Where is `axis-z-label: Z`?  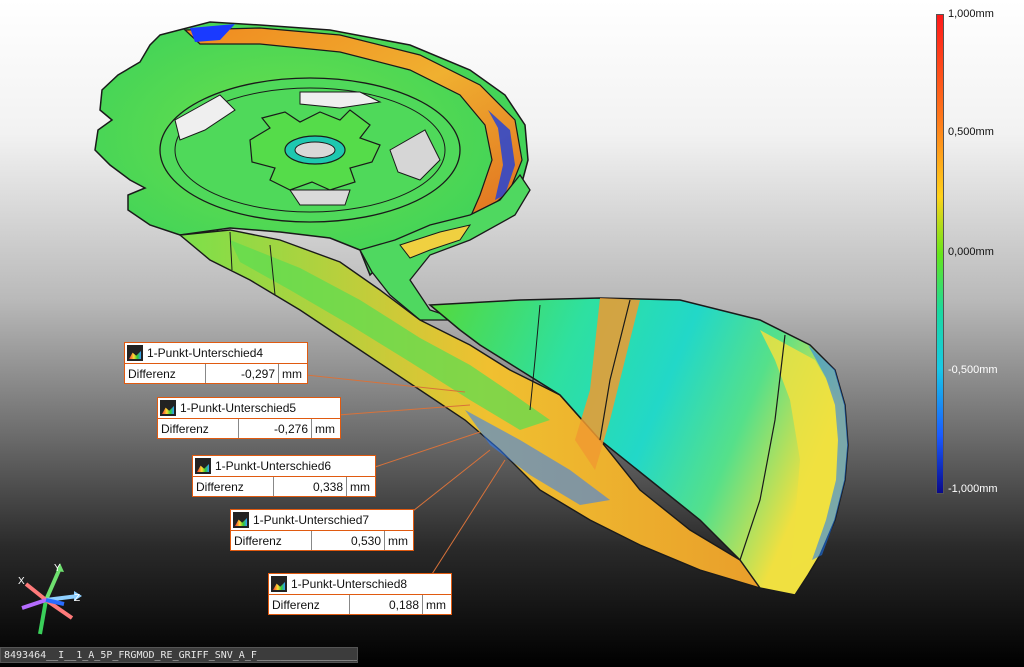 axis-z-label: Z is located at coordinates (77, 598).